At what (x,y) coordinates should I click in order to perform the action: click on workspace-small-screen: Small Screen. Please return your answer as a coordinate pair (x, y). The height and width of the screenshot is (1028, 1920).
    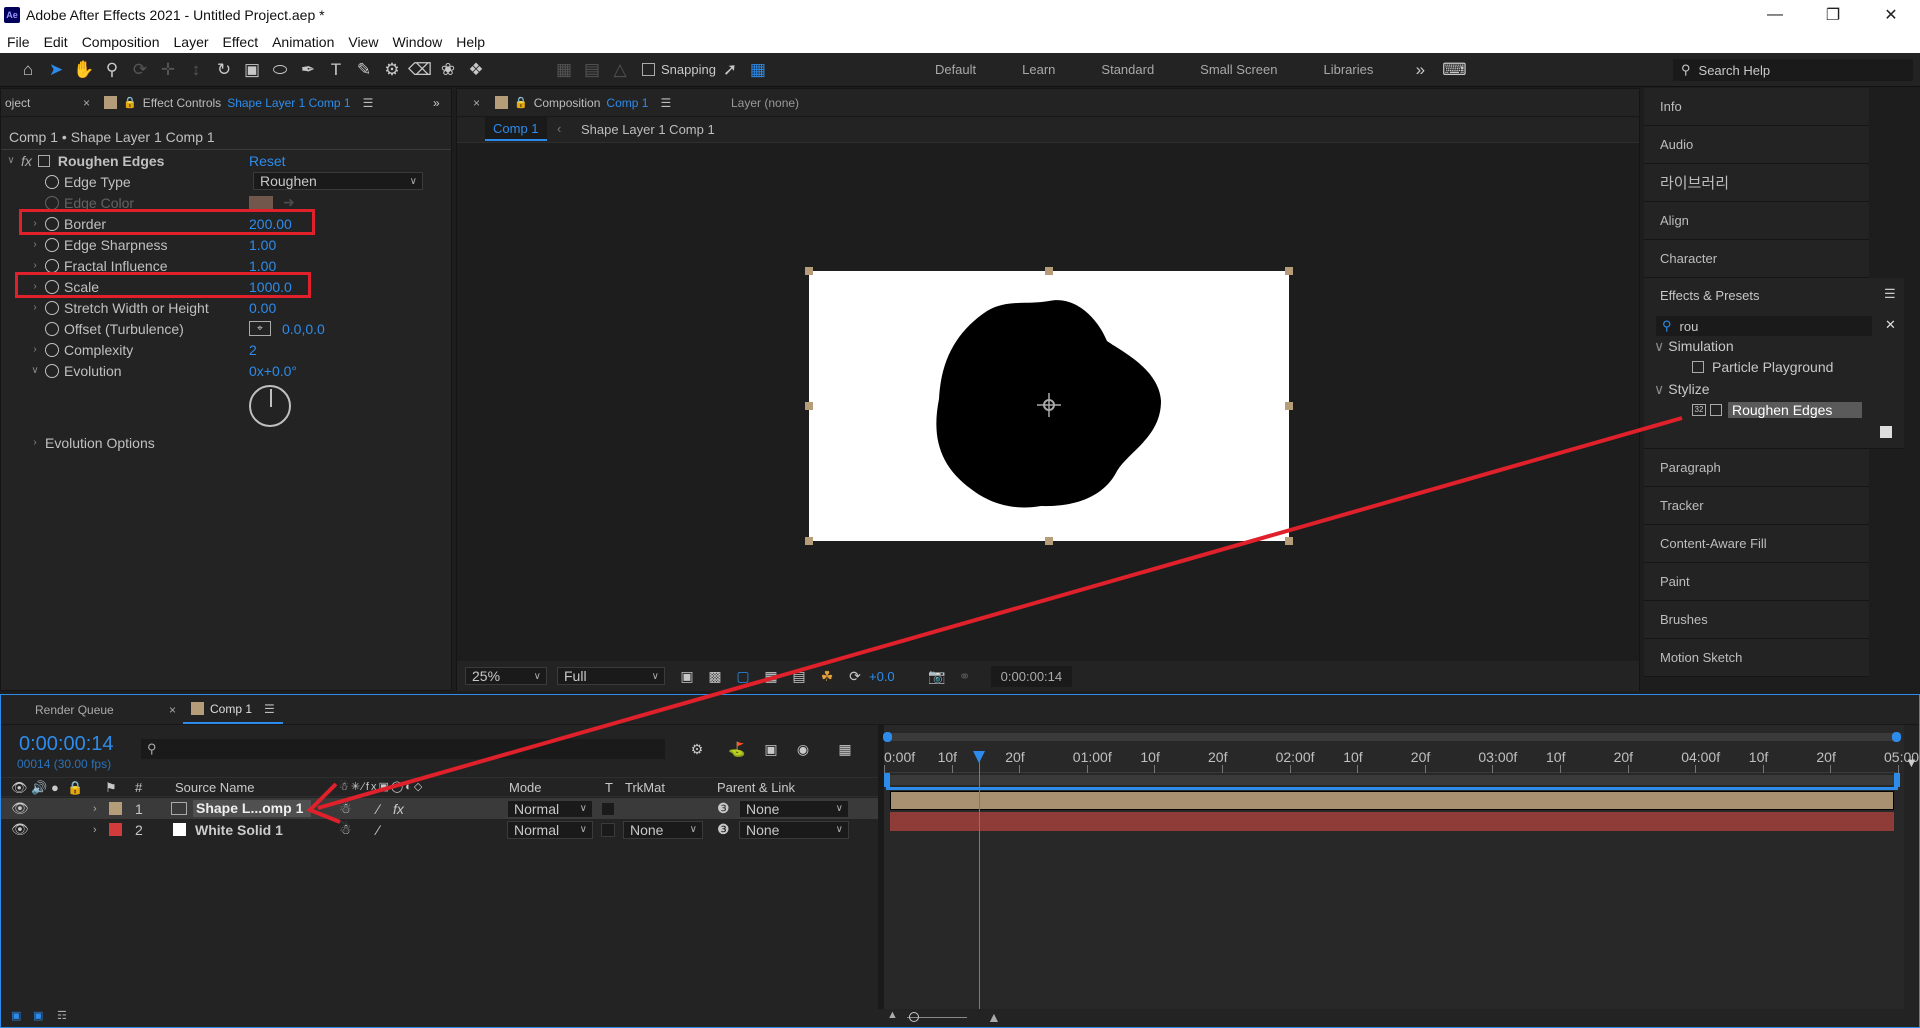
    Looking at the image, I should click on (1238, 69).